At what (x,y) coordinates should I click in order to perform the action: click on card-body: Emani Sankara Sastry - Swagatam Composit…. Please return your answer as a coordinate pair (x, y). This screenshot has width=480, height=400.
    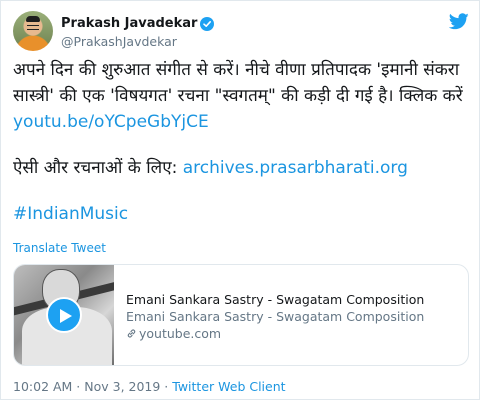
    Looking at the image, I should click on (291, 317).